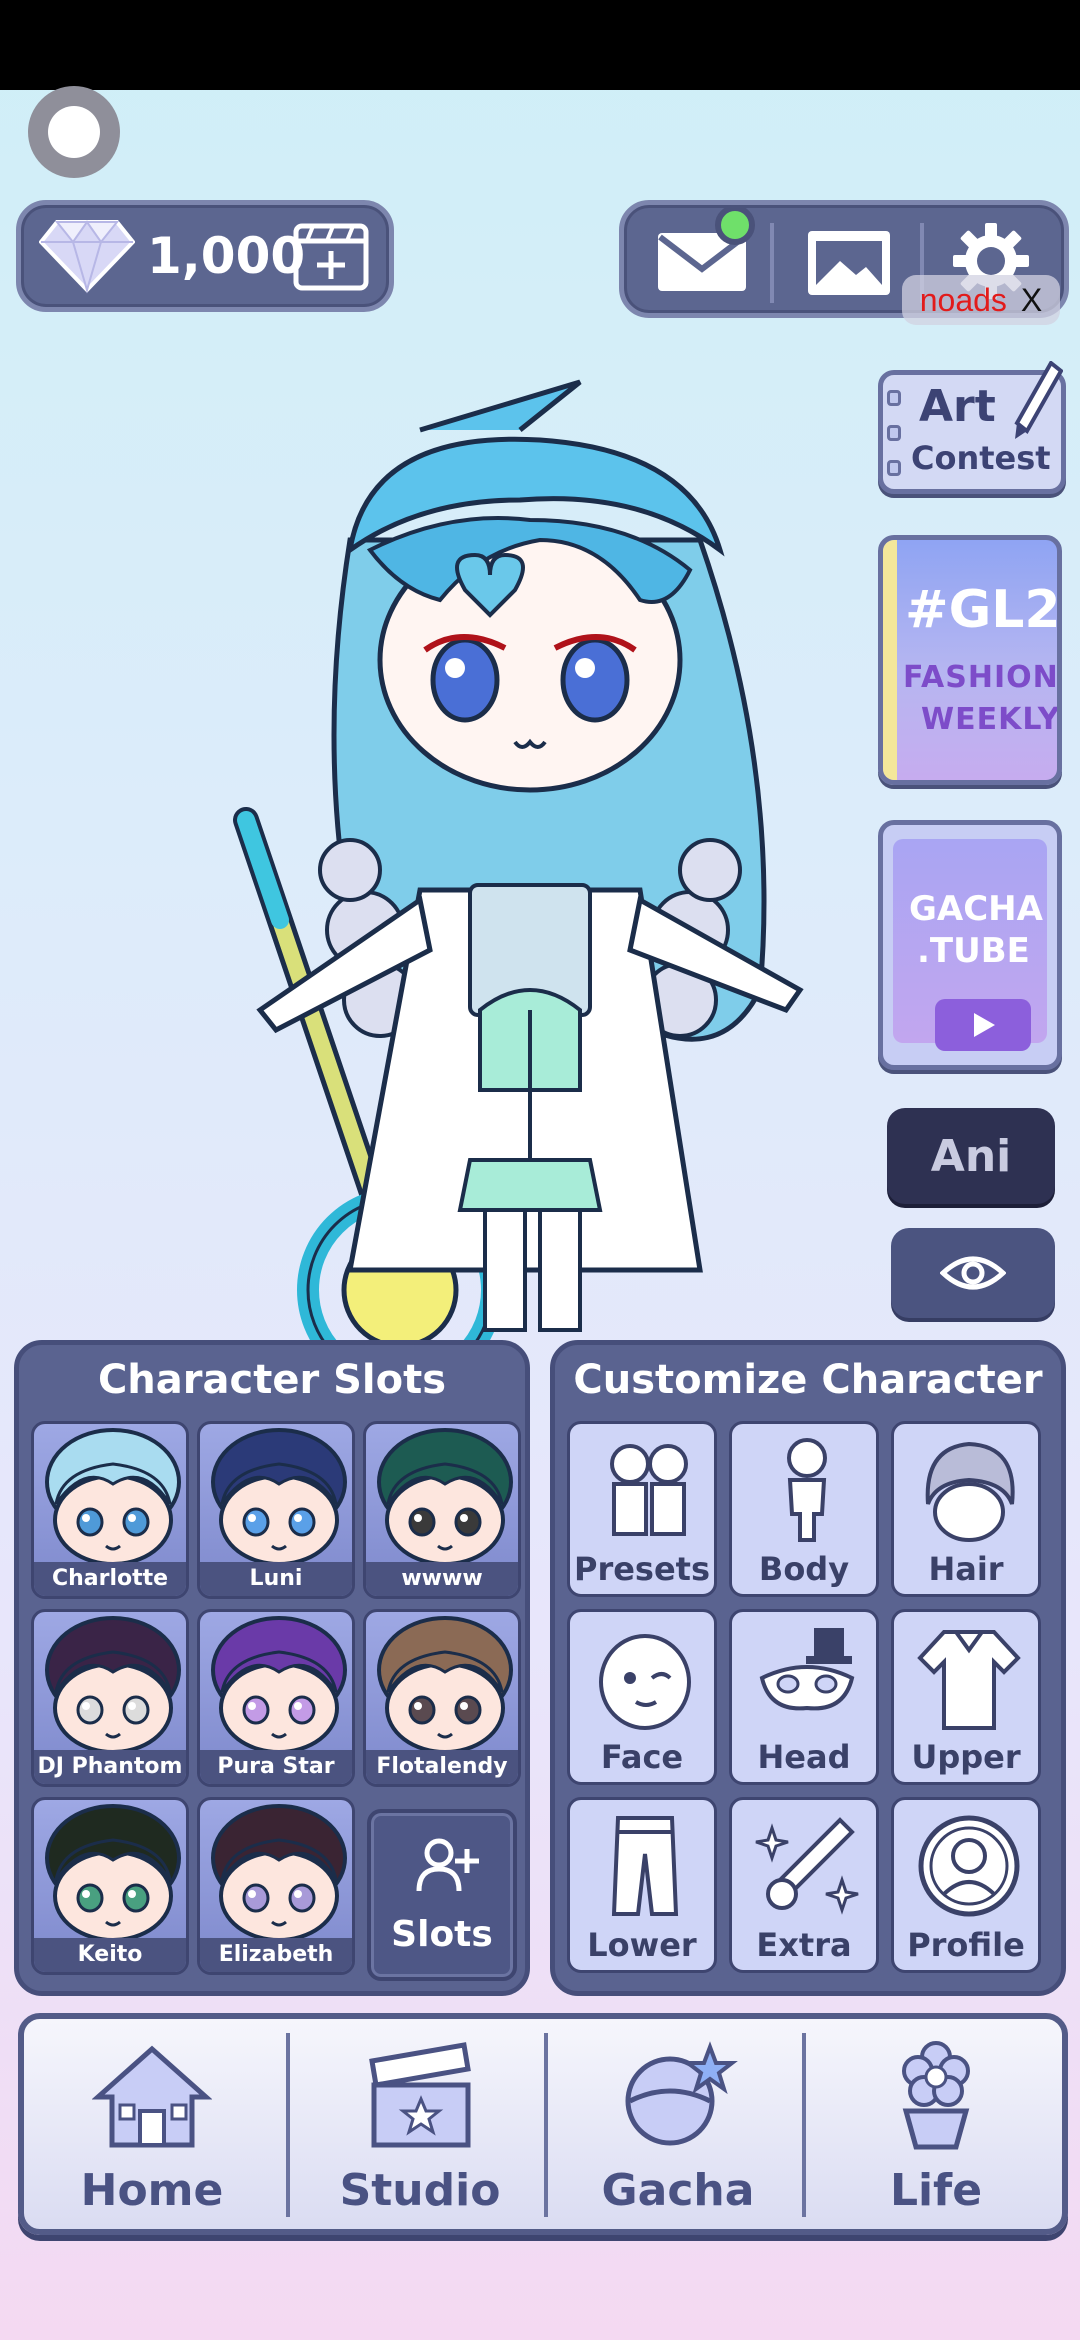 This screenshot has height=2340, width=1080. I want to click on nav-home-label: Home, so click(152, 2190).